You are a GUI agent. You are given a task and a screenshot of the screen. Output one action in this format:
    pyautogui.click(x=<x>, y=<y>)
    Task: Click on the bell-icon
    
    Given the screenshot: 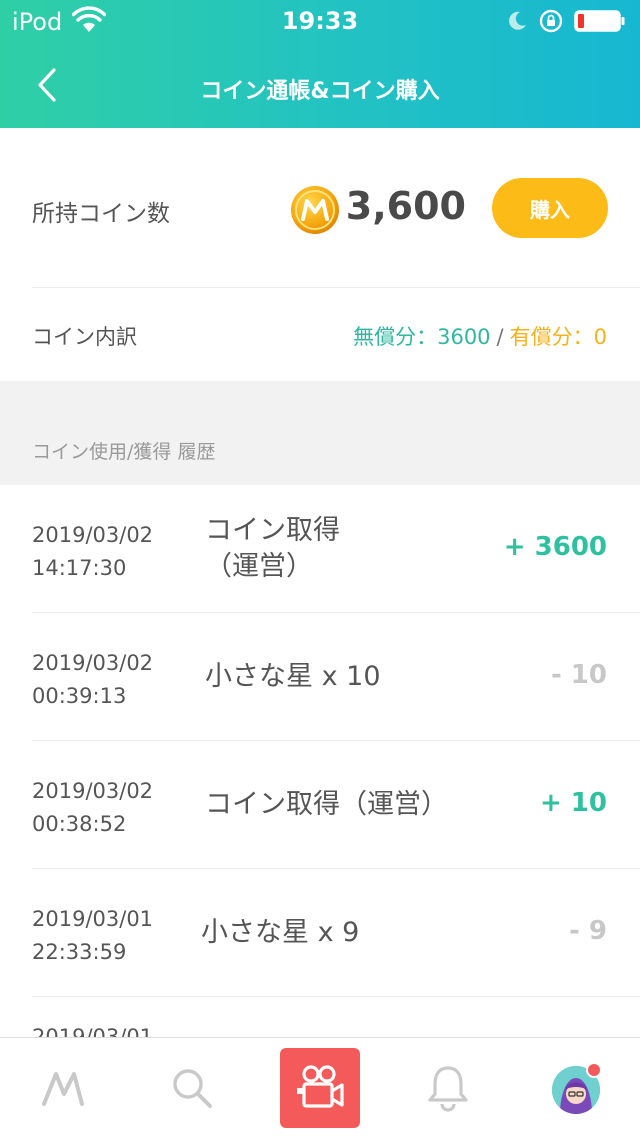 What is the action you would take?
    pyautogui.click(x=448, y=1088)
    